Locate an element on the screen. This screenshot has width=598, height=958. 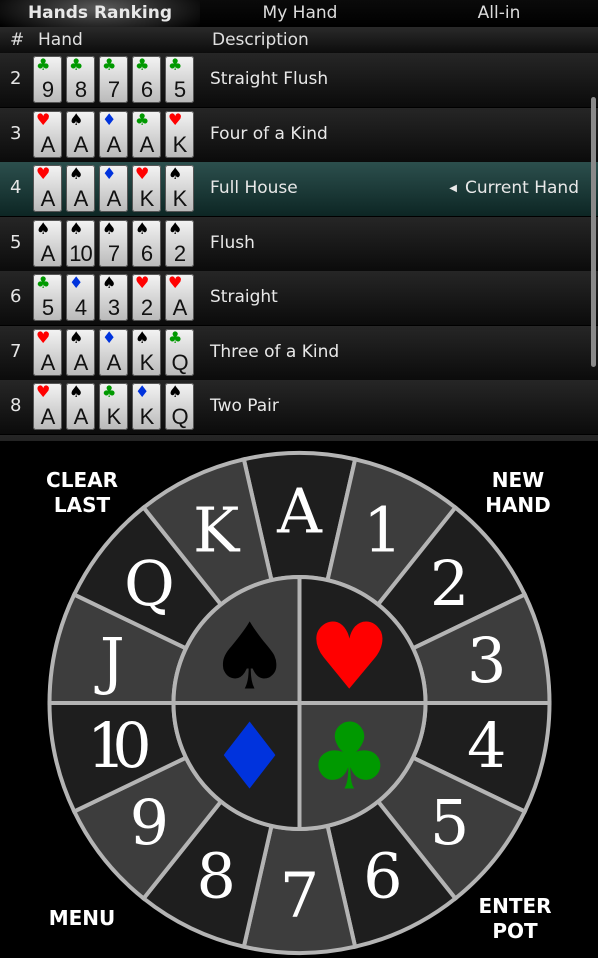
card-value: 4 is located at coordinates (80, 307).